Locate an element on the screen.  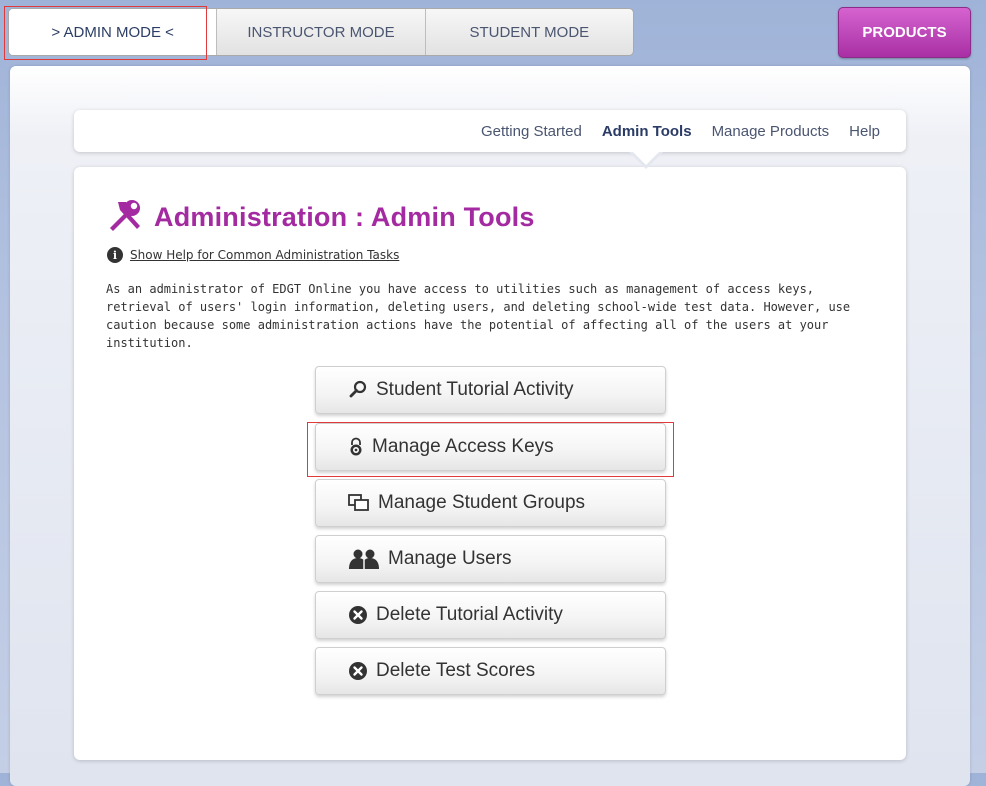
tab-student-mode-label: STUDENT MODE is located at coordinates (529, 32).